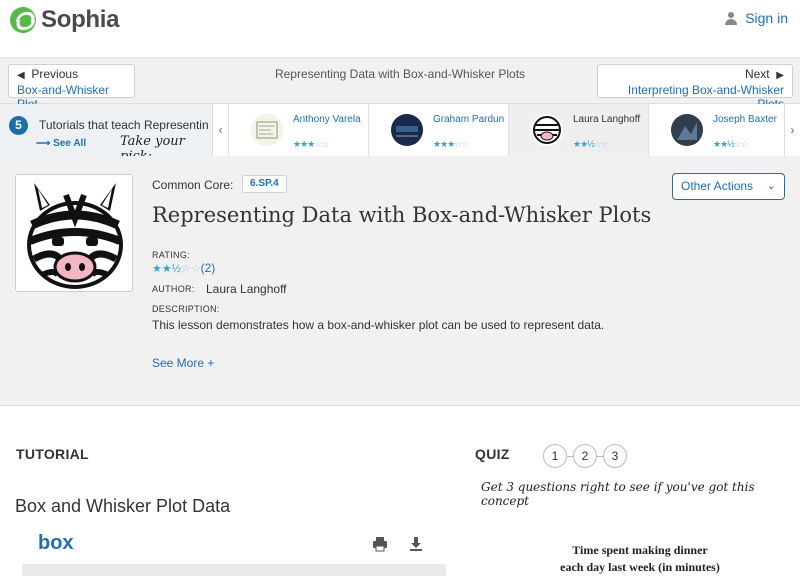 This screenshot has width=800, height=576. I want to click on sign-in-link: Sign in, so click(756, 18).